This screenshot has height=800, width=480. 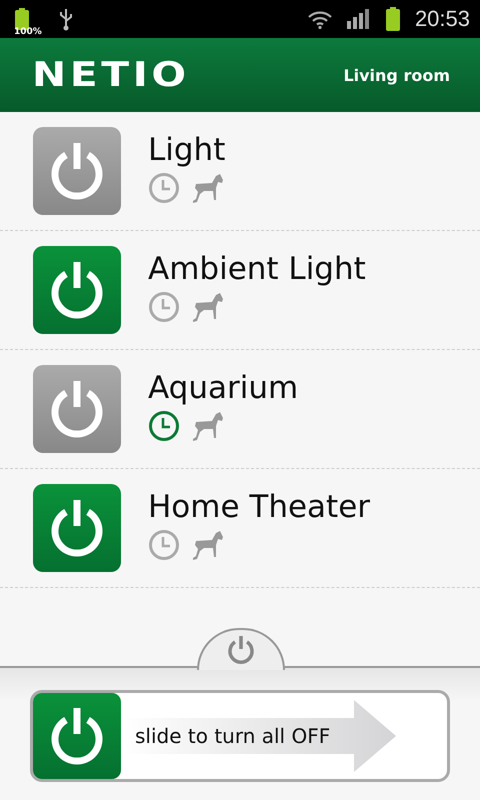 I want to click on logo: NETIO, so click(x=111, y=75).